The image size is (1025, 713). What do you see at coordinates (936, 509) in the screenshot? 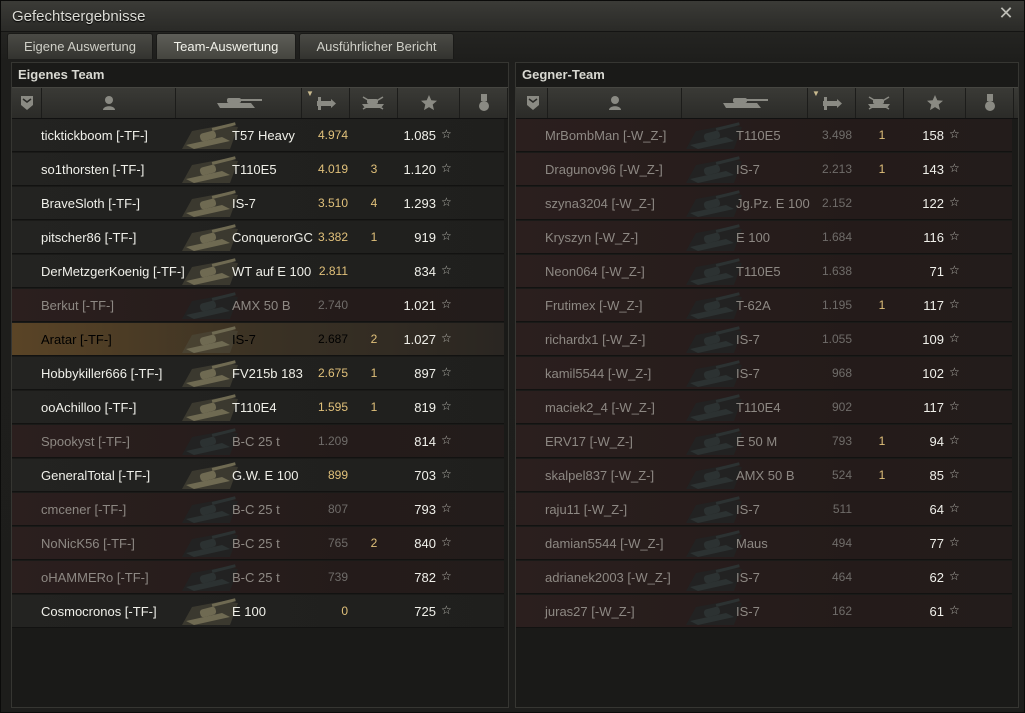
I see `xp-value: 64` at bounding box center [936, 509].